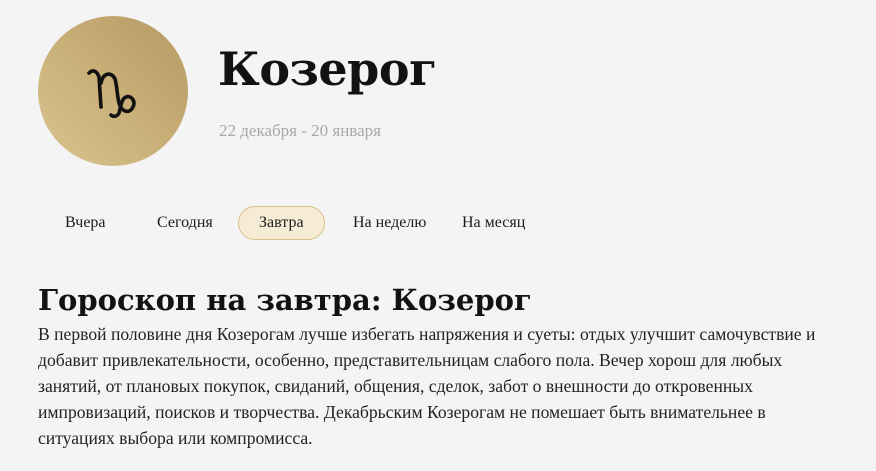 This screenshot has height=471, width=876. Describe the element at coordinates (300, 130) in the screenshot. I see `sign-dates: 22 декабря - 20 января` at that location.